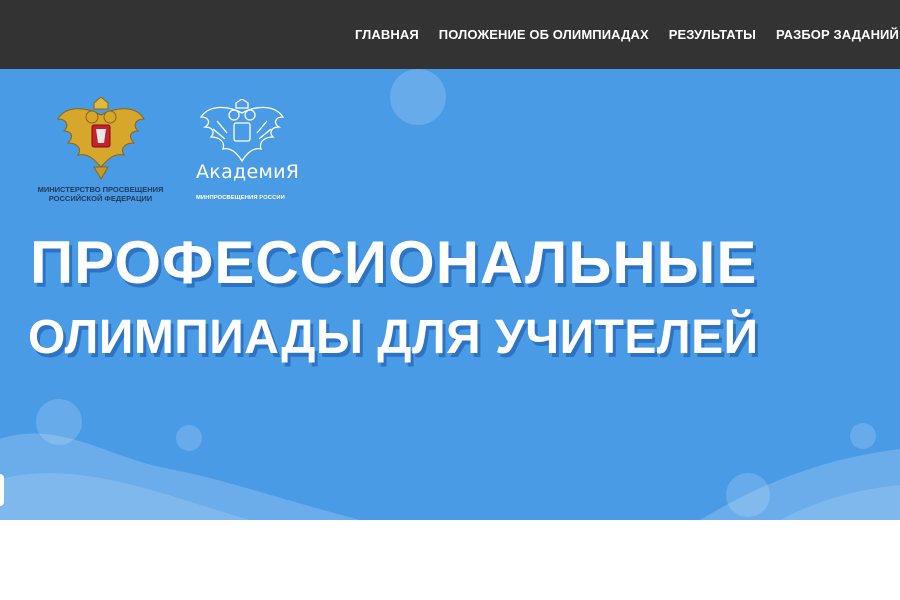 Image resolution: width=900 pixels, height=600 pixels. Describe the element at coordinates (800, 484) in the screenshot. I see `decor-wave-right` at that location.